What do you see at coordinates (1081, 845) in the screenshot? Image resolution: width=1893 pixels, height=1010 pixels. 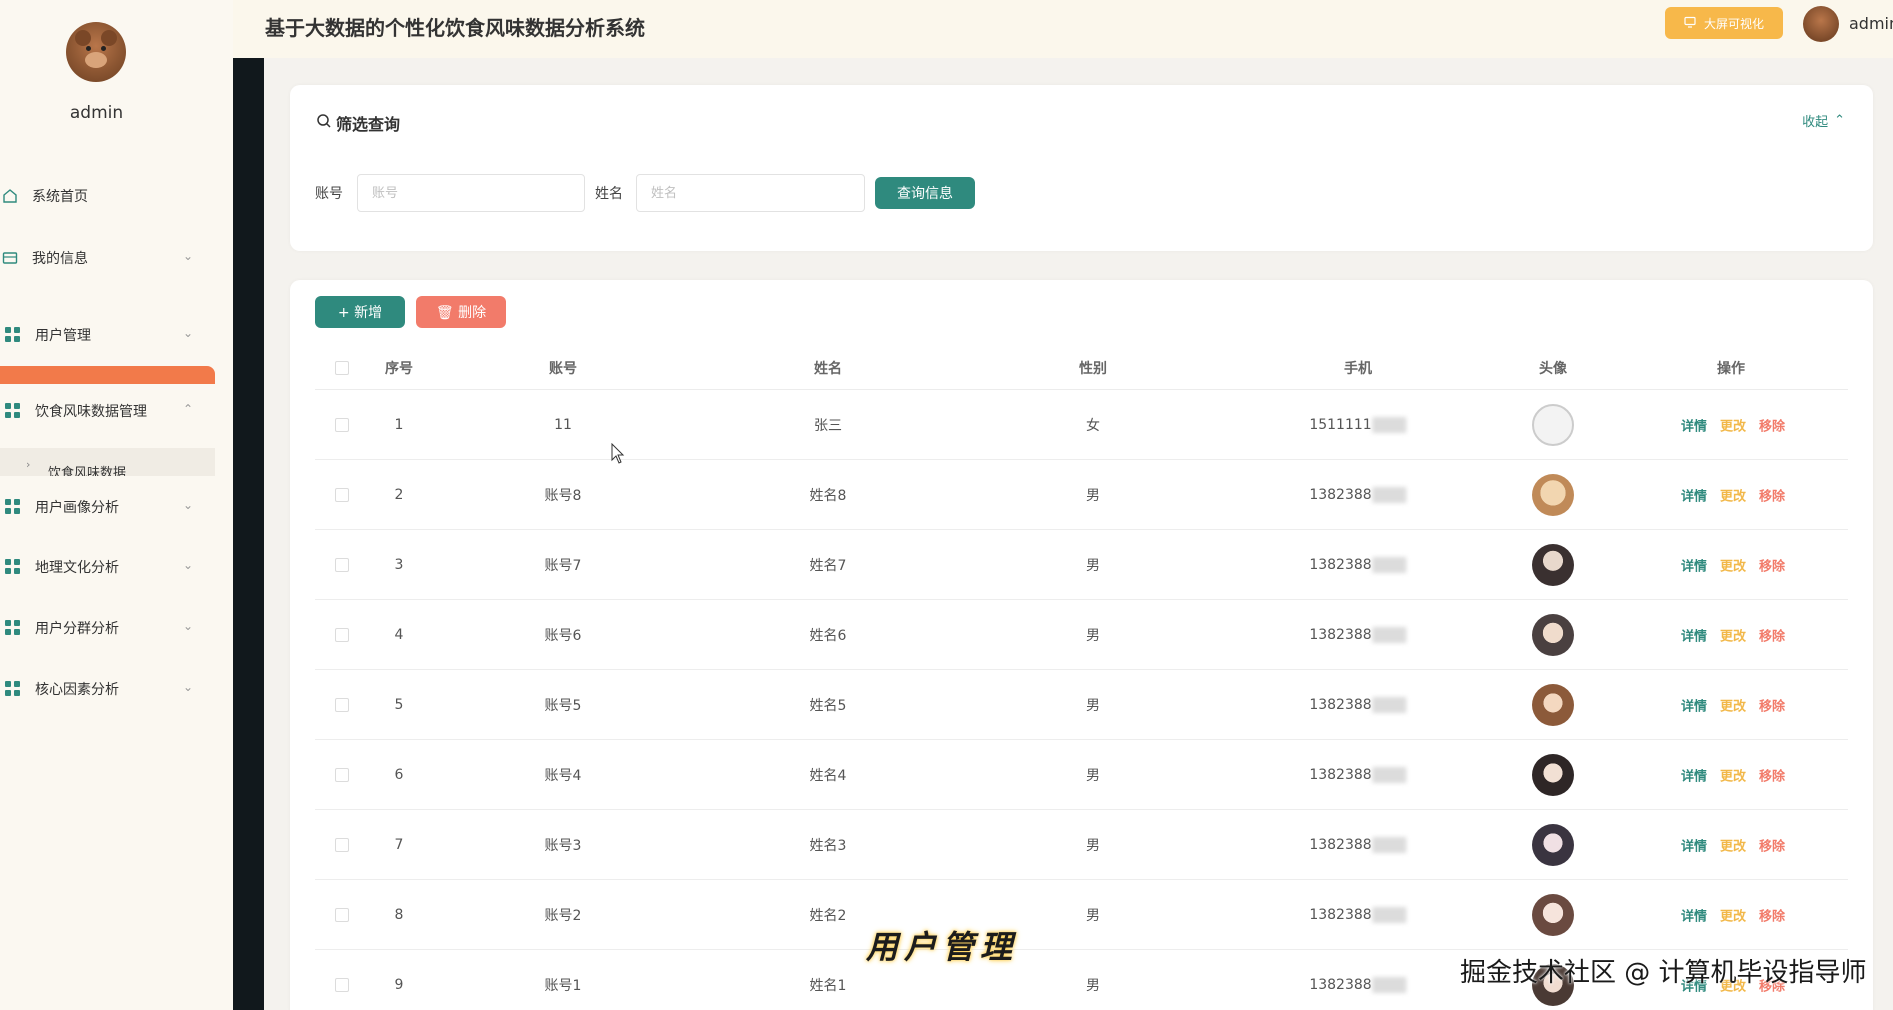 I see `table-row: 7 账号3 姓名3 男 1382388 详情 更改 移除` at bounding box center [1081, 845].